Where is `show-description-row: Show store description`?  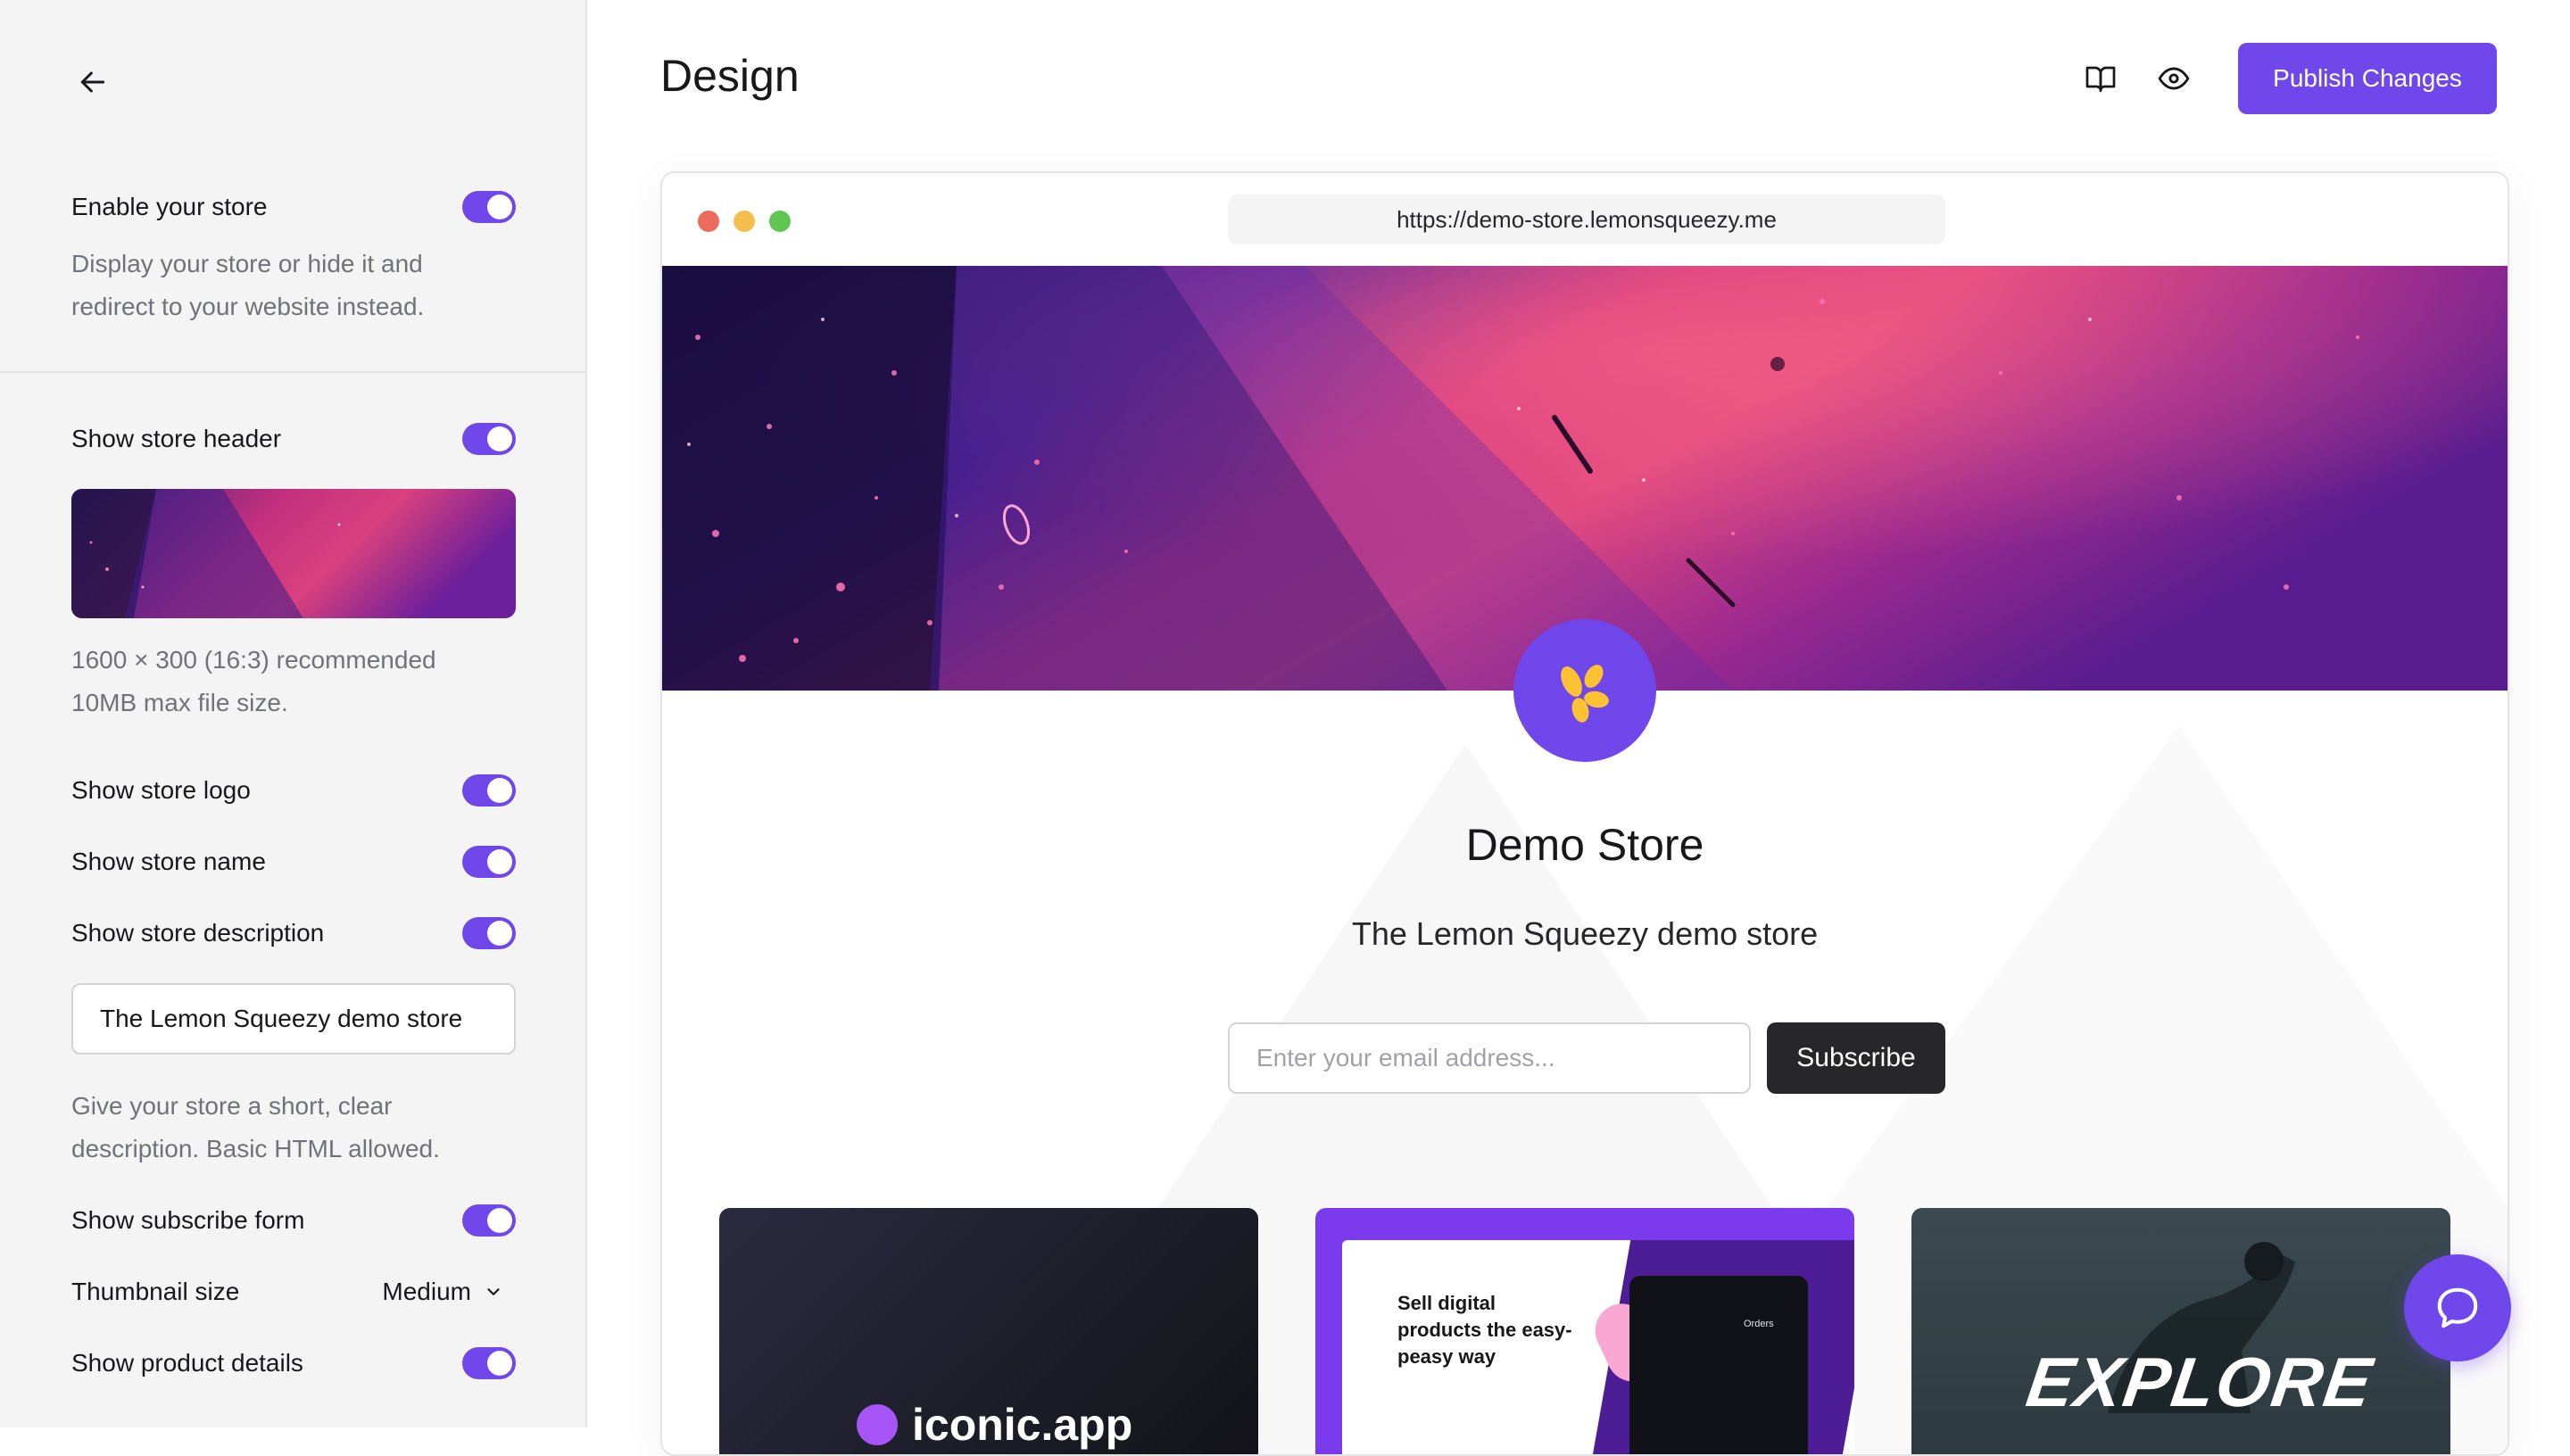
show-description-row: Show store description is located at coordinates (294, 934).